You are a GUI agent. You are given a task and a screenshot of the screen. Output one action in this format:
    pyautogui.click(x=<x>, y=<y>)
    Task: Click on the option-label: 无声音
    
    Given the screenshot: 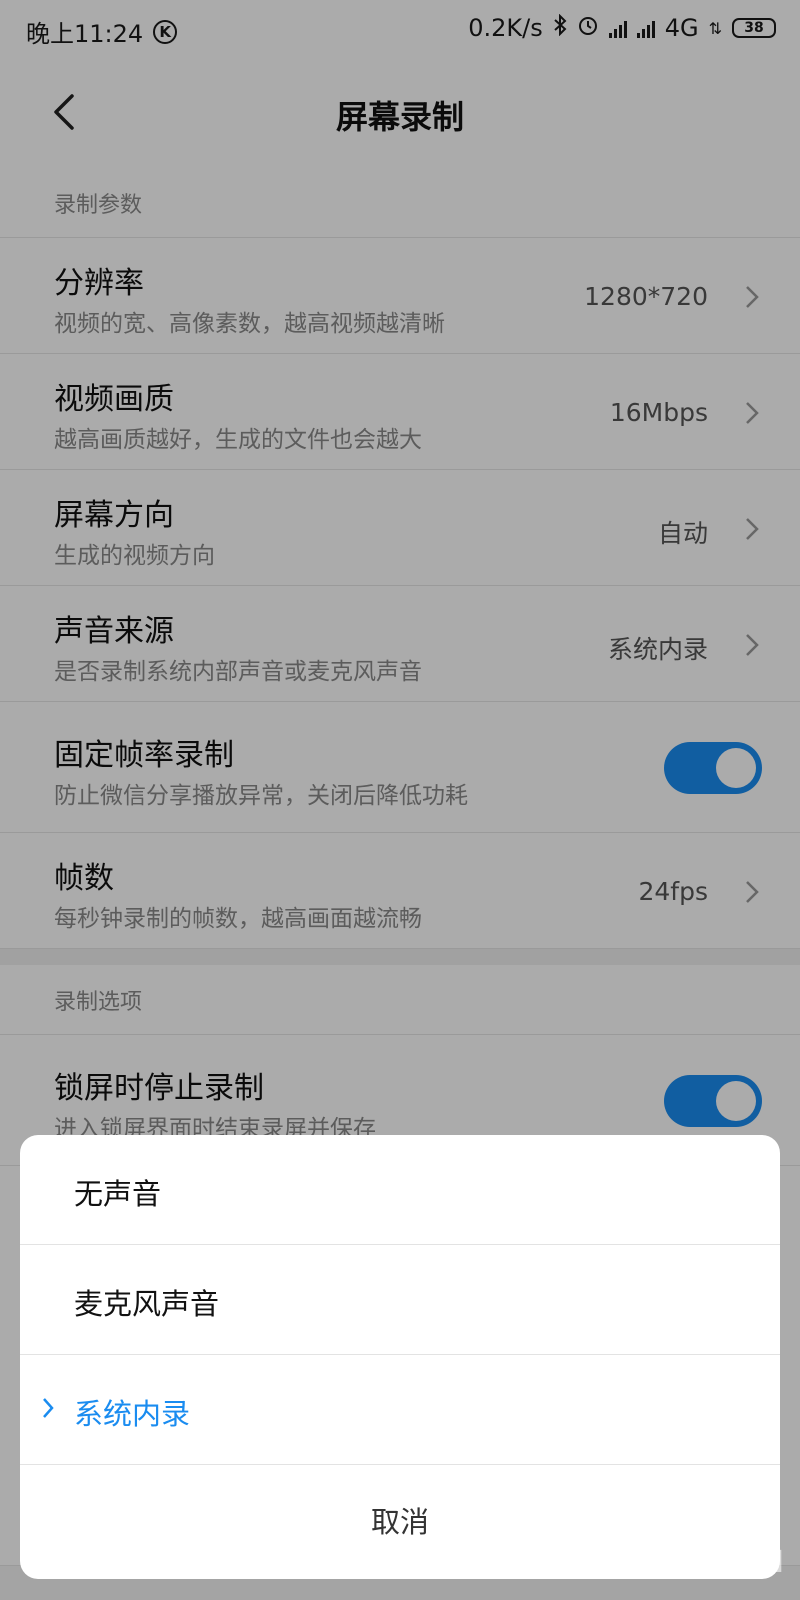 What is the action you would take?
    pyautogui.click(x=118, y=1194)
    